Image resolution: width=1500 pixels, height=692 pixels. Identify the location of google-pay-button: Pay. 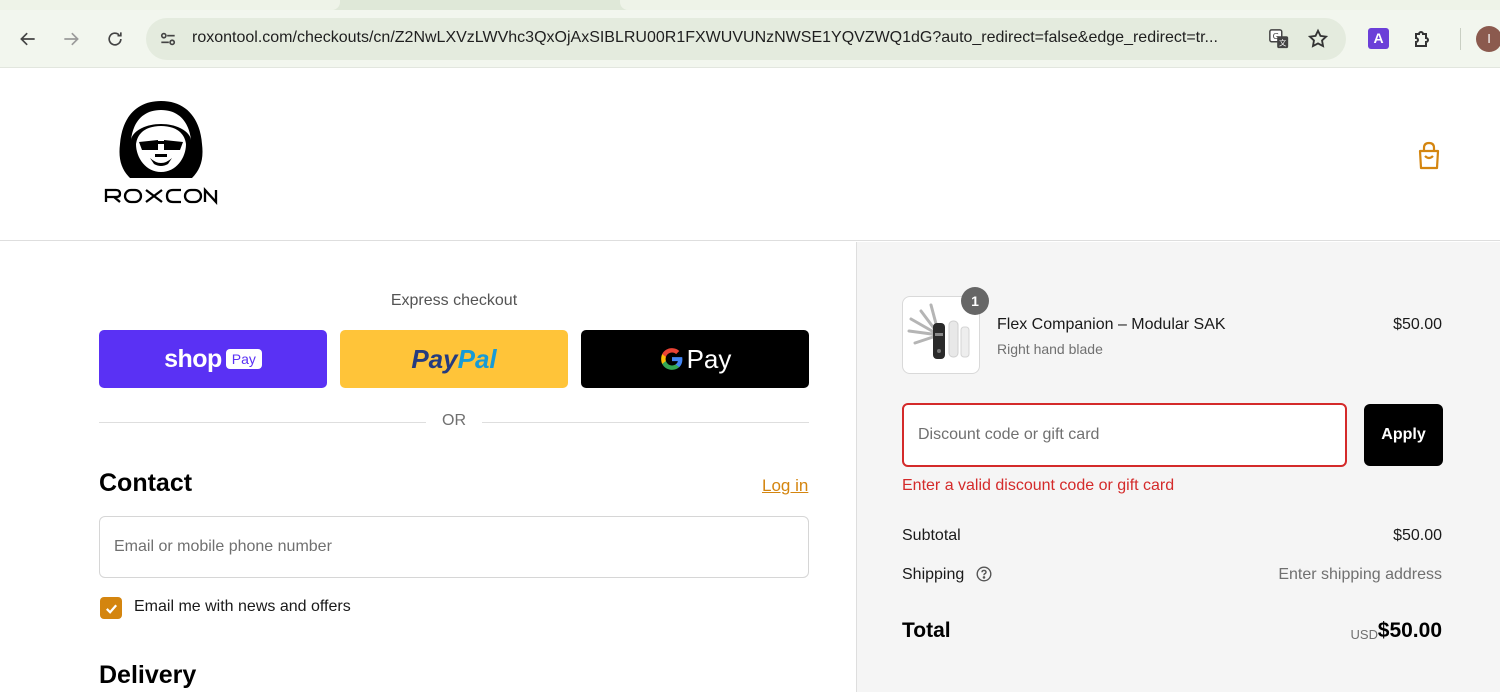
(695, 359).